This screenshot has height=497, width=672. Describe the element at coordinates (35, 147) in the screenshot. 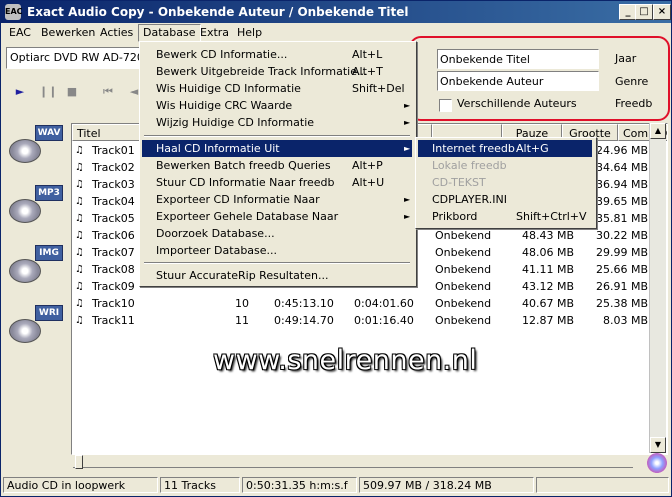

I see `copy-wav-button: WAV` at that location.